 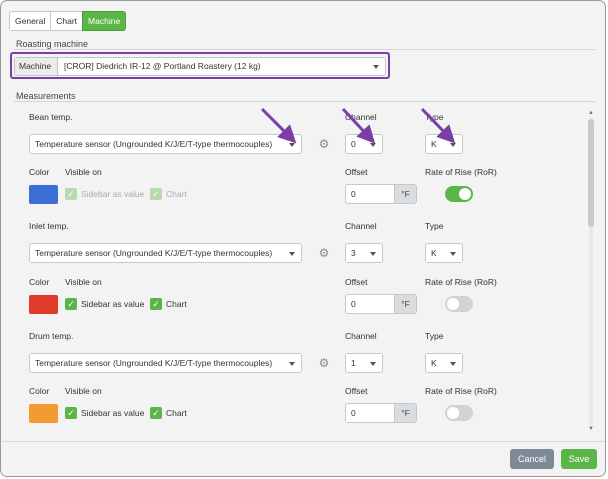 I want to click on channel-value: 3, so click(x=353, y=253).